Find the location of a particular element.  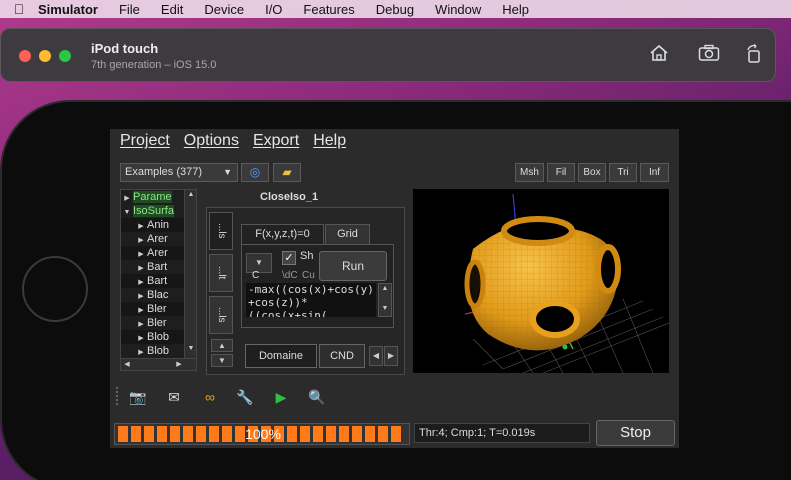

formula-scrollbar: ▲ ▼ is located at coordinates (385, 300).